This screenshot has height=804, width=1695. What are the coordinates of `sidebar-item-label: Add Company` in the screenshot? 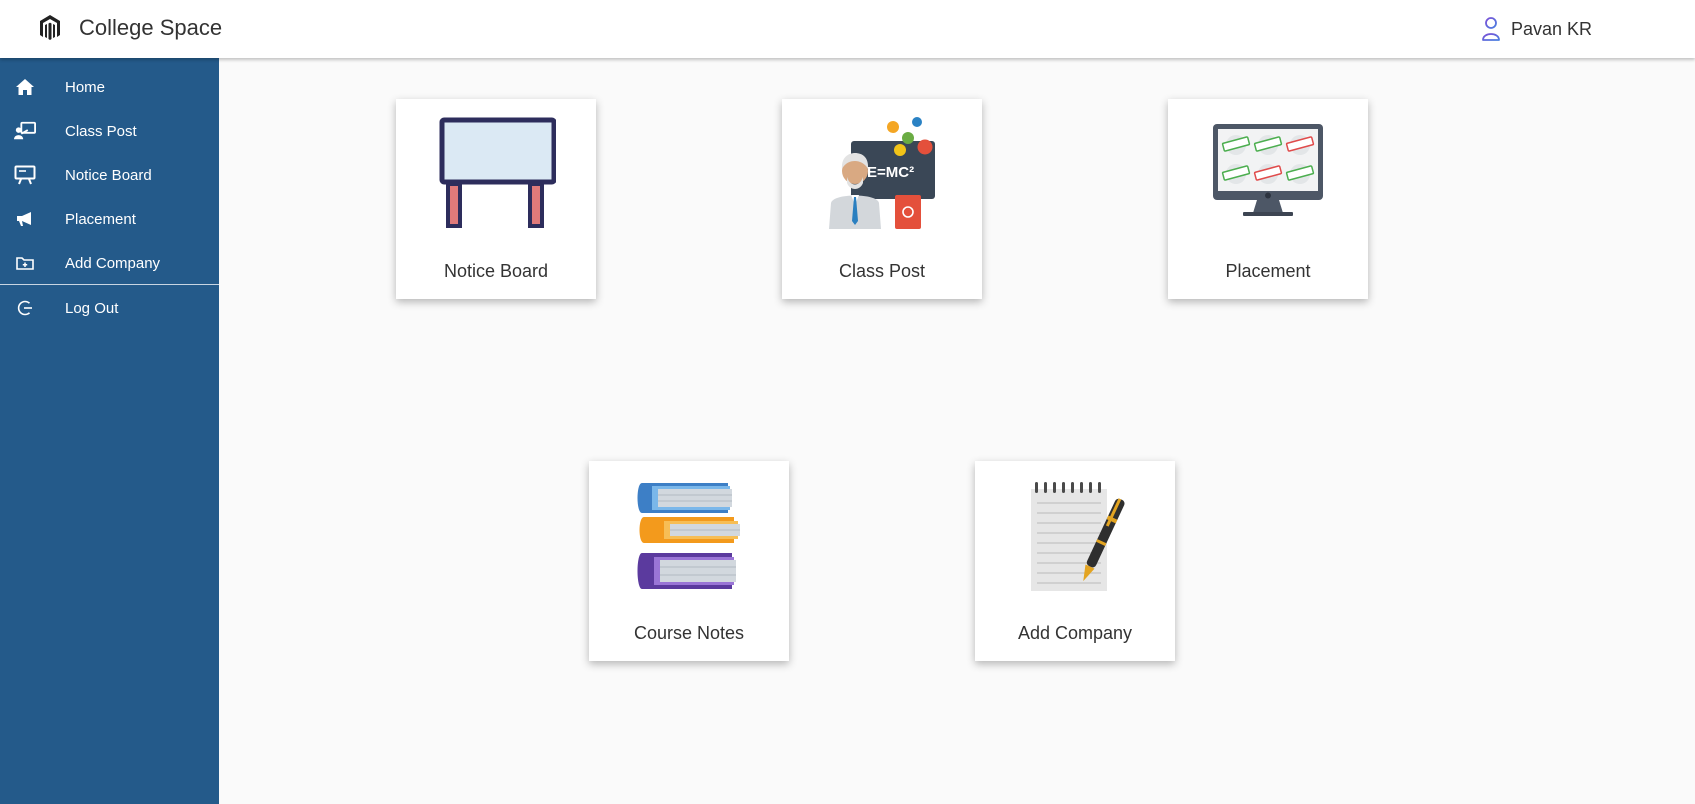 It's located at (113, 263).